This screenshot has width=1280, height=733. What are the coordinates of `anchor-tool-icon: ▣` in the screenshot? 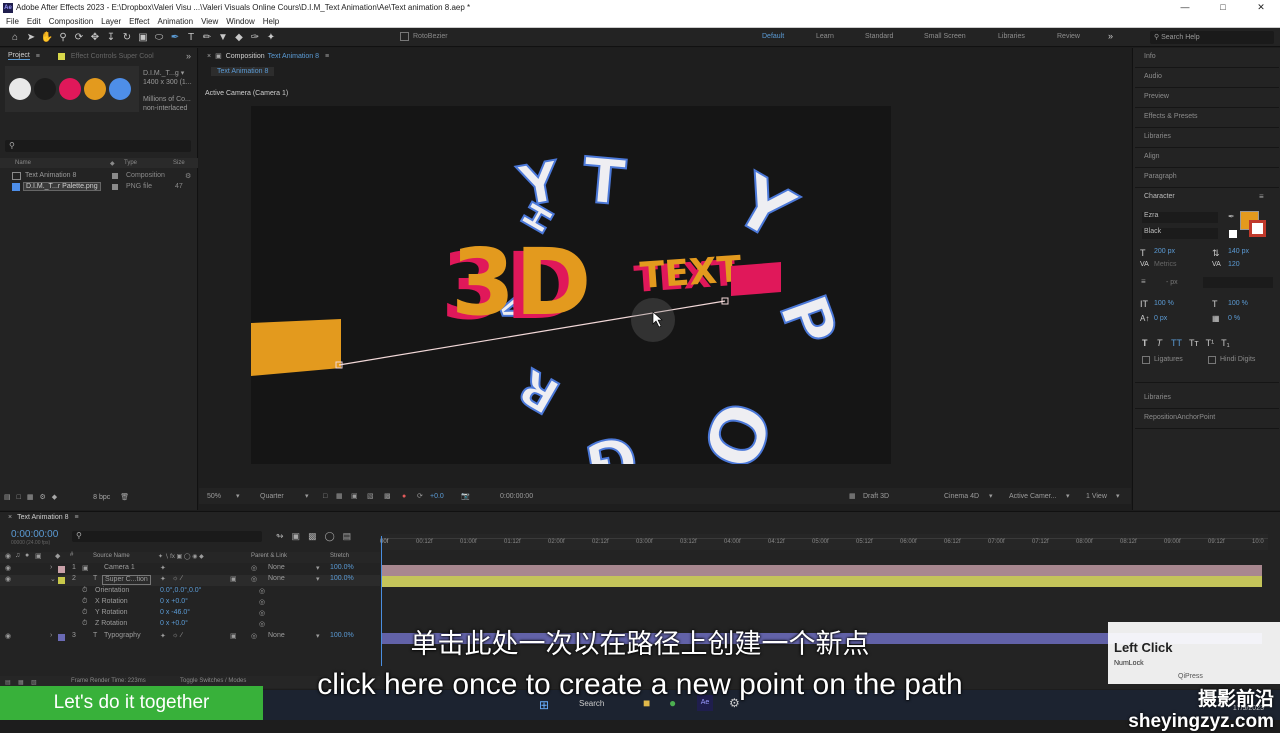 It's located at (143, 37).